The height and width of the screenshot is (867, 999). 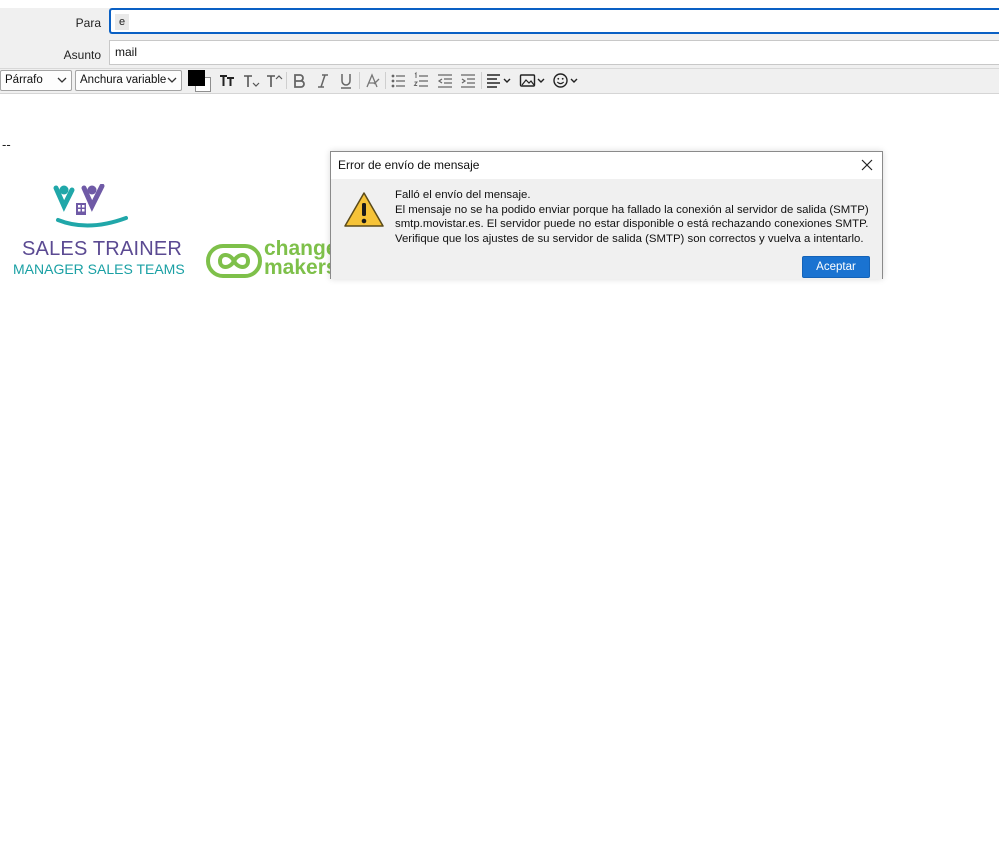 I want to click on changemakers-logo: change makers, so click(x=271, y=260).